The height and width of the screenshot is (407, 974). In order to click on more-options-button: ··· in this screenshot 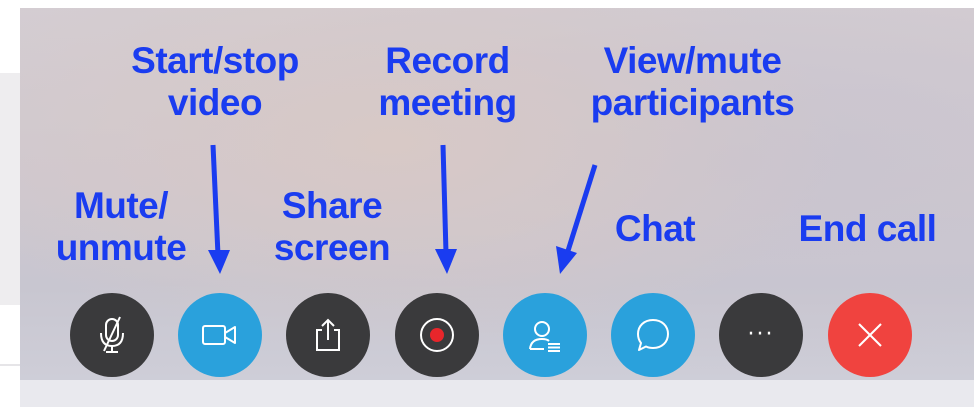, I will do `click(761, 335)`.